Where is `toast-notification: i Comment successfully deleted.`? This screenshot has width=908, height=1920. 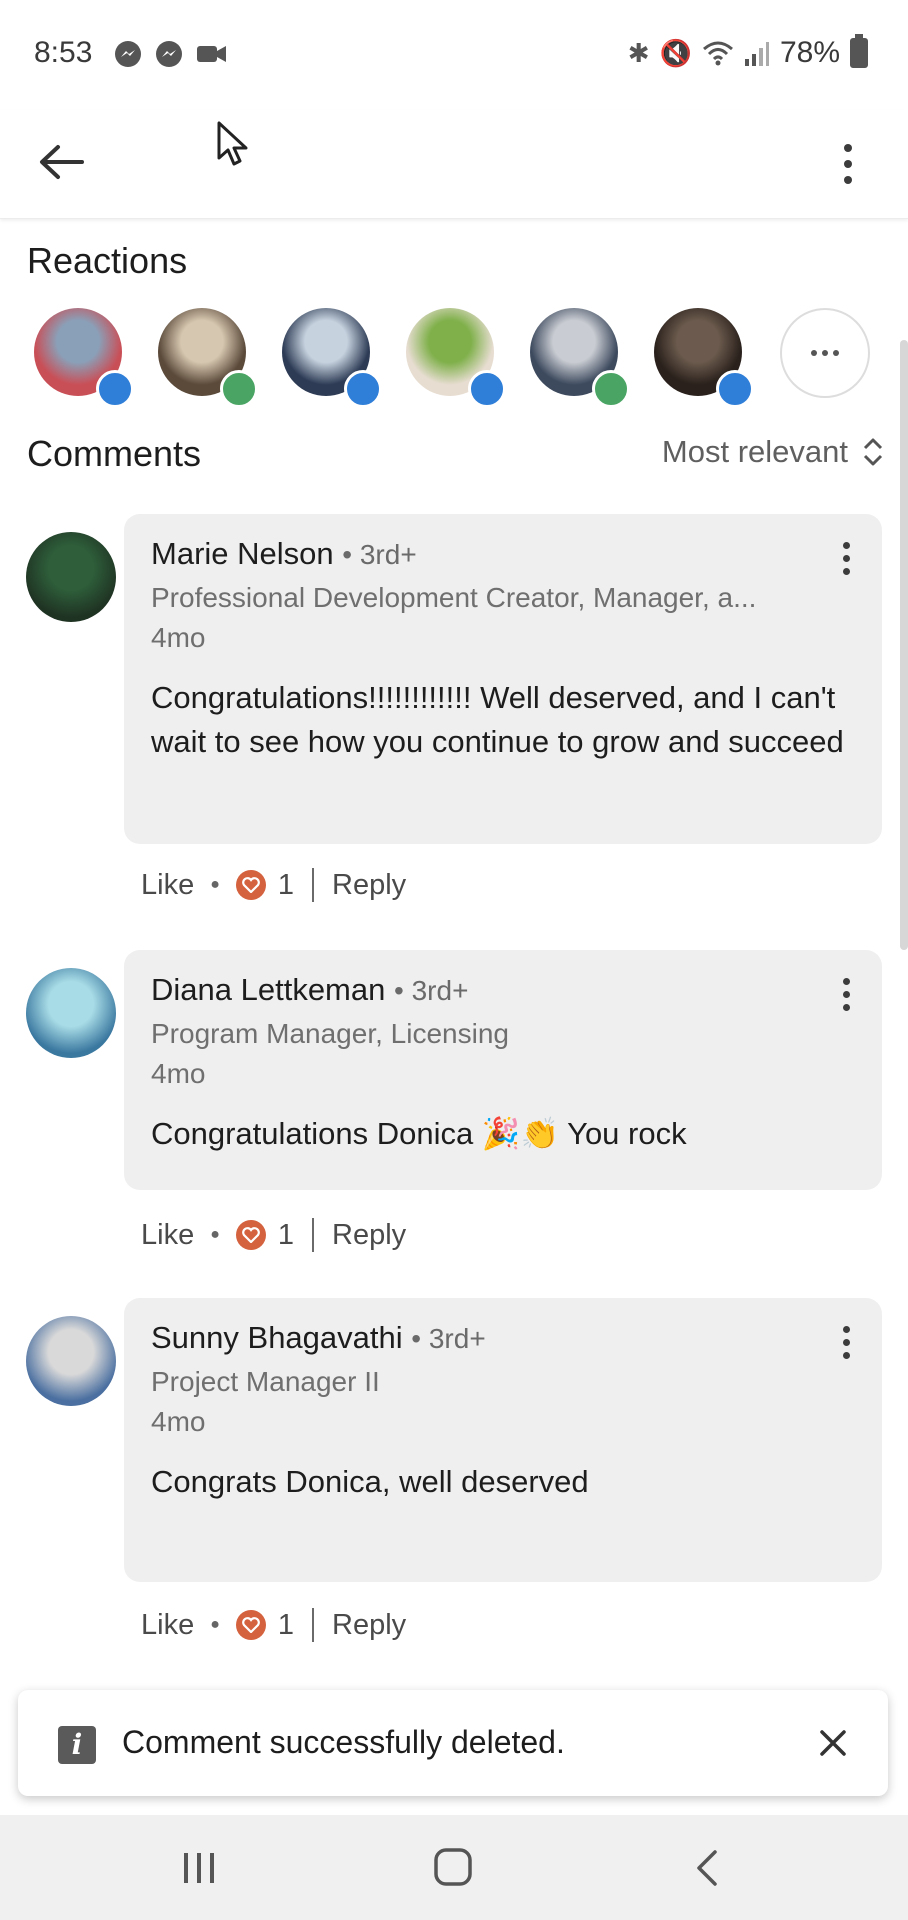 toast-notification: i Comment successfully deleted. is located at coordinates (453, 1743).